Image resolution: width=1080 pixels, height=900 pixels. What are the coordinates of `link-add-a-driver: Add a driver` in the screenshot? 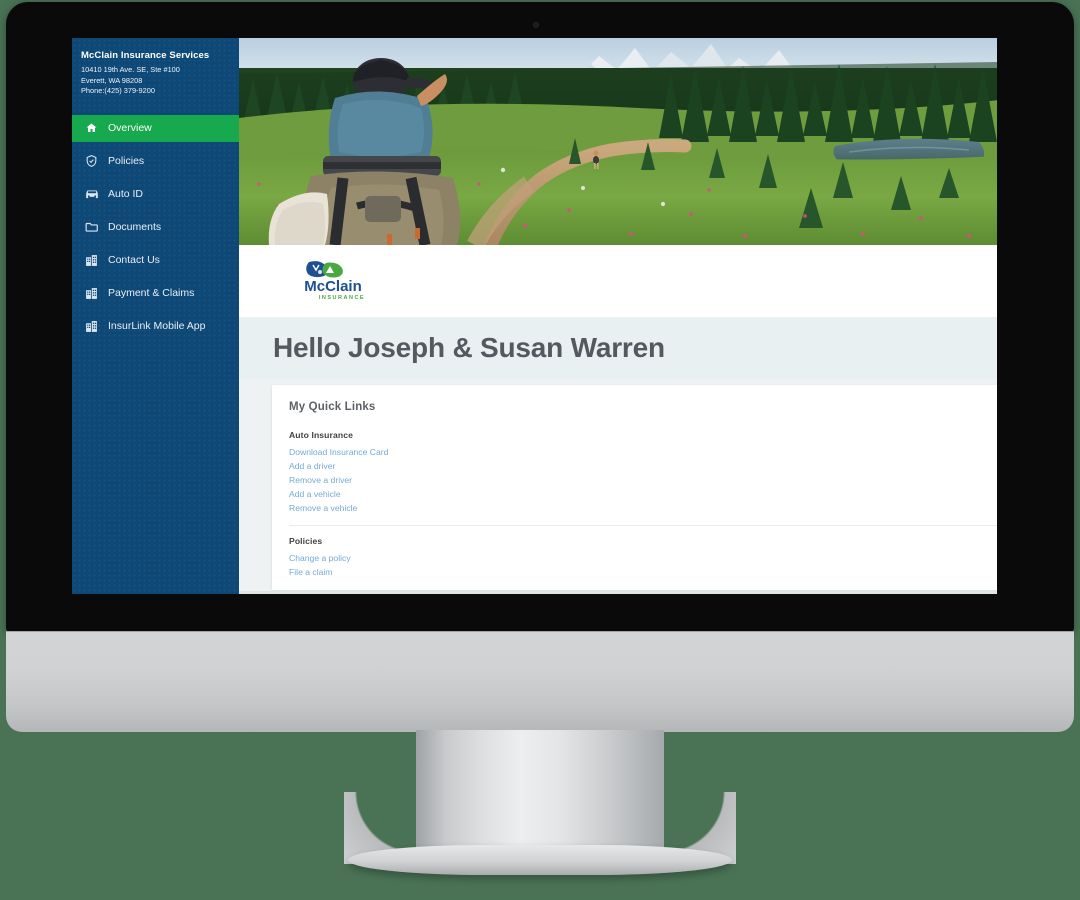 It's located at (643, 466).